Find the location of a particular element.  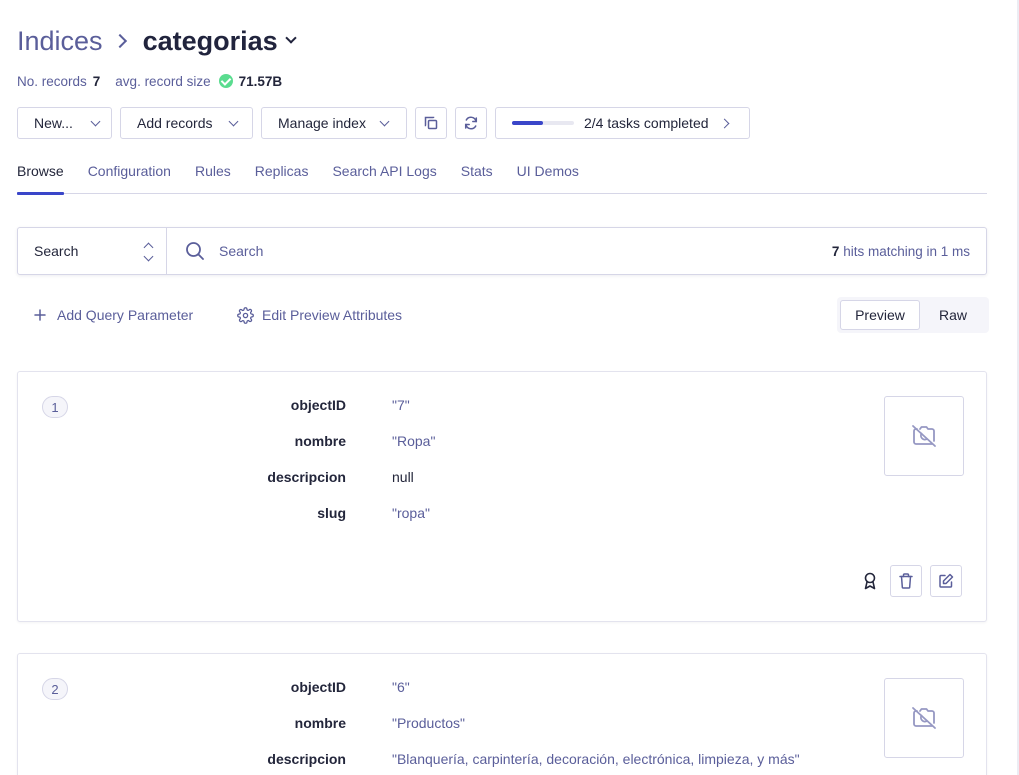

tasks-progress-bar is located at coordinates (543, 123).